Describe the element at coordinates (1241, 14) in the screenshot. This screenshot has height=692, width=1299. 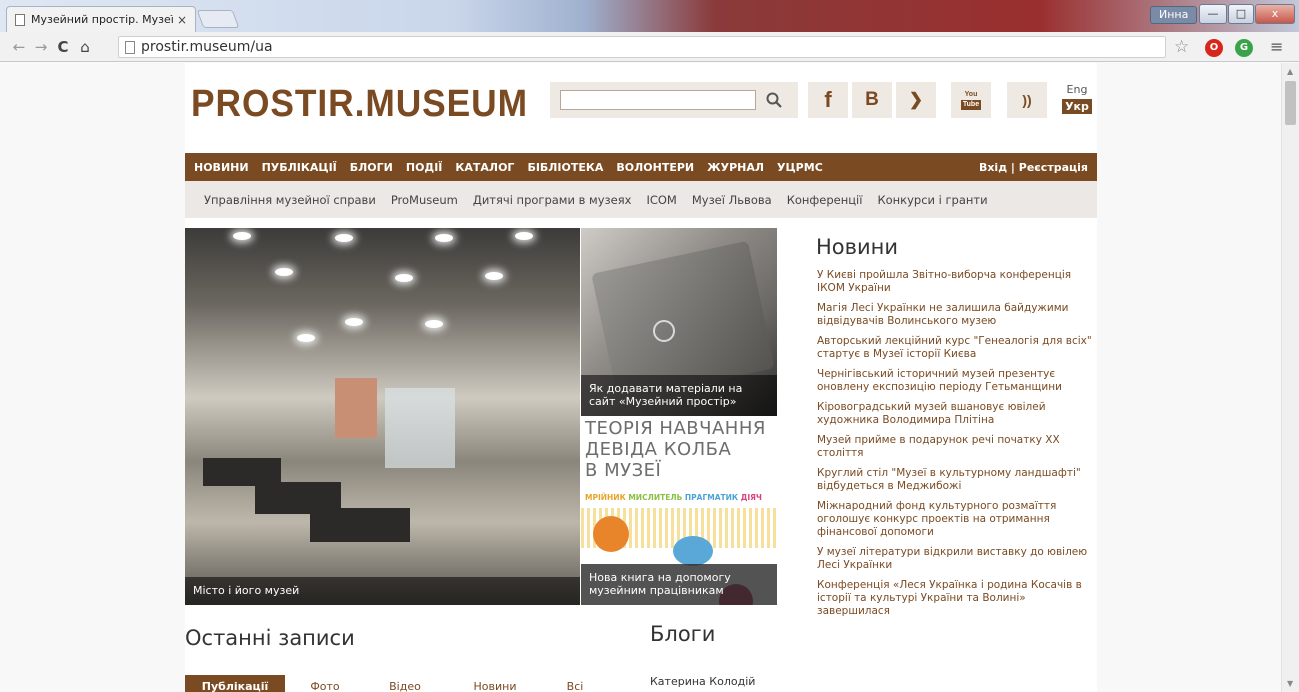
I see `maximize-button: □` at that location.